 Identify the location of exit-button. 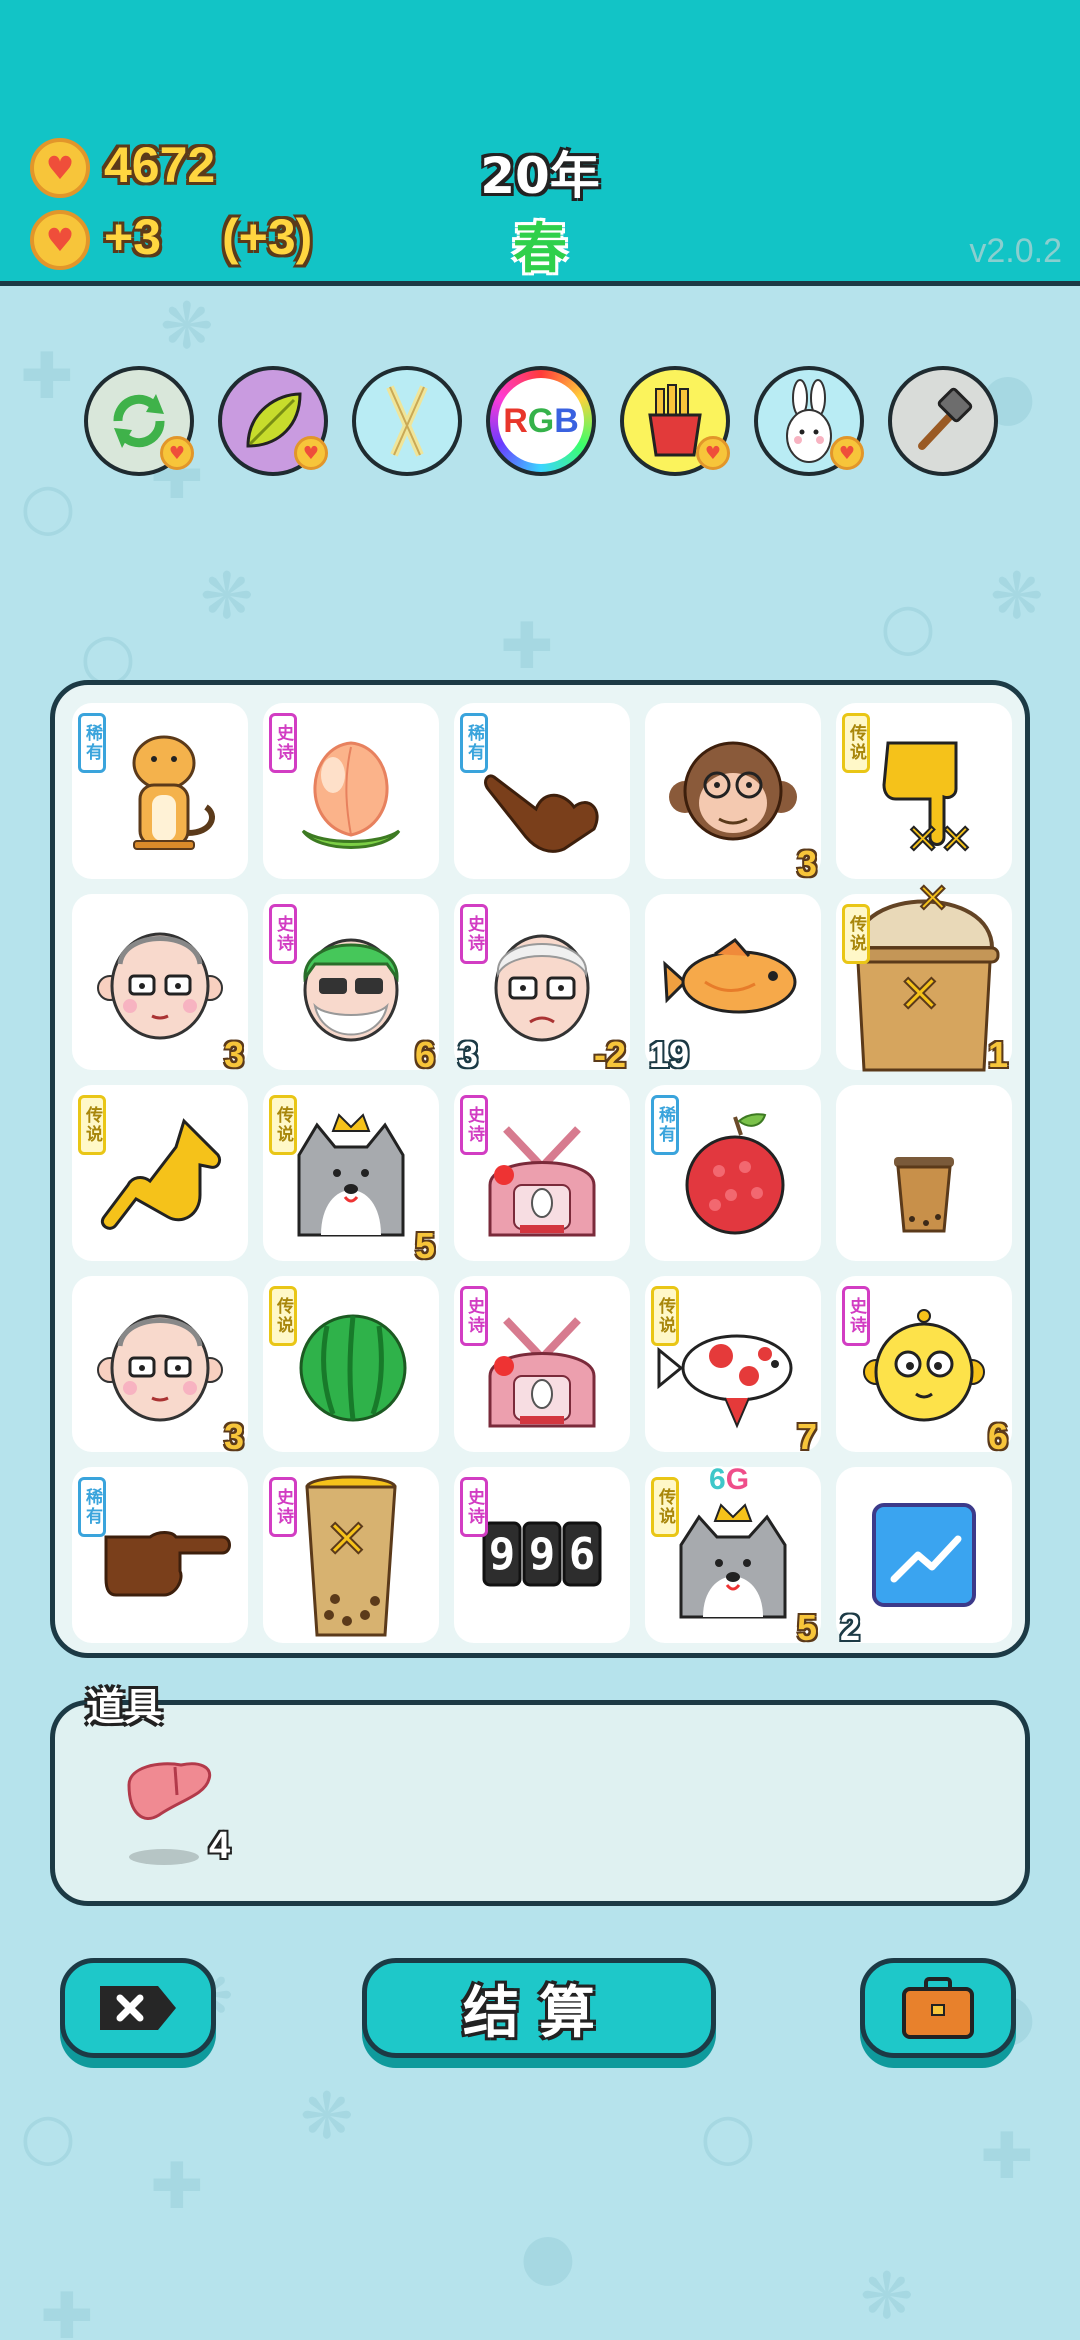
(138, 2008).